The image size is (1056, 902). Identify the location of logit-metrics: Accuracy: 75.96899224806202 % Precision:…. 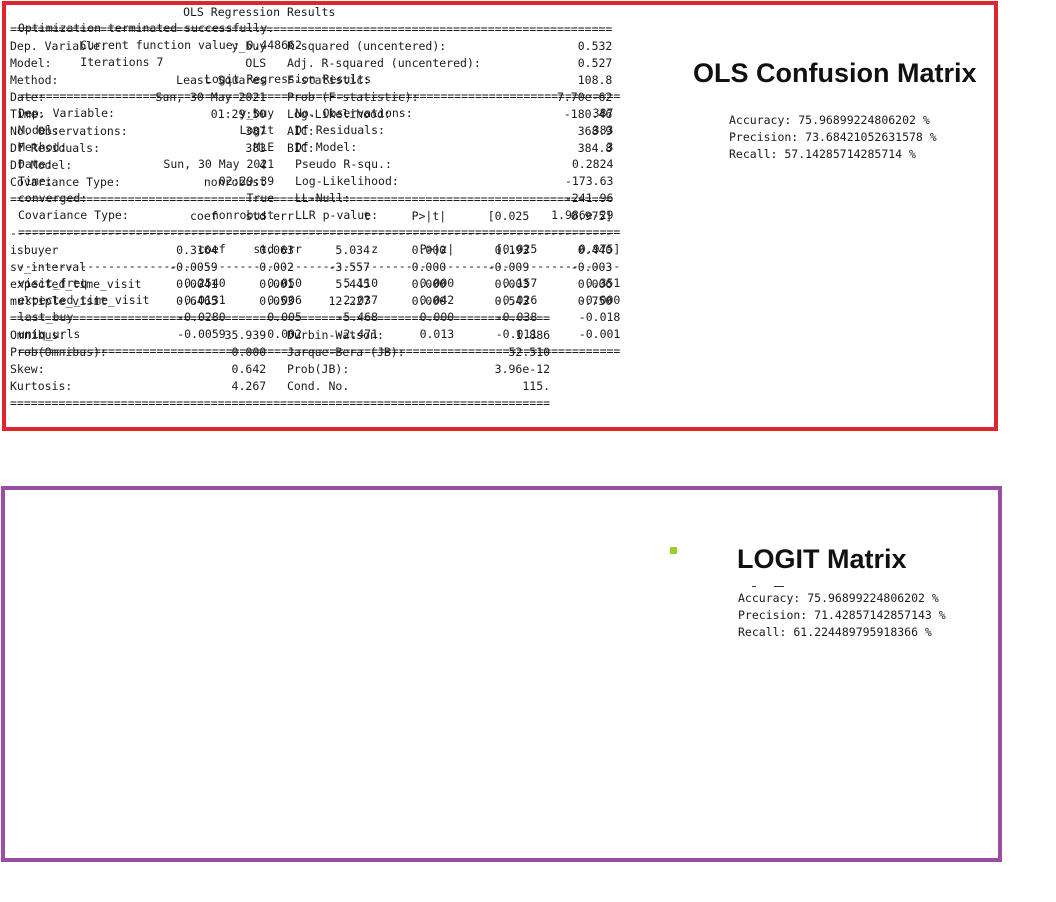
(842, 615).